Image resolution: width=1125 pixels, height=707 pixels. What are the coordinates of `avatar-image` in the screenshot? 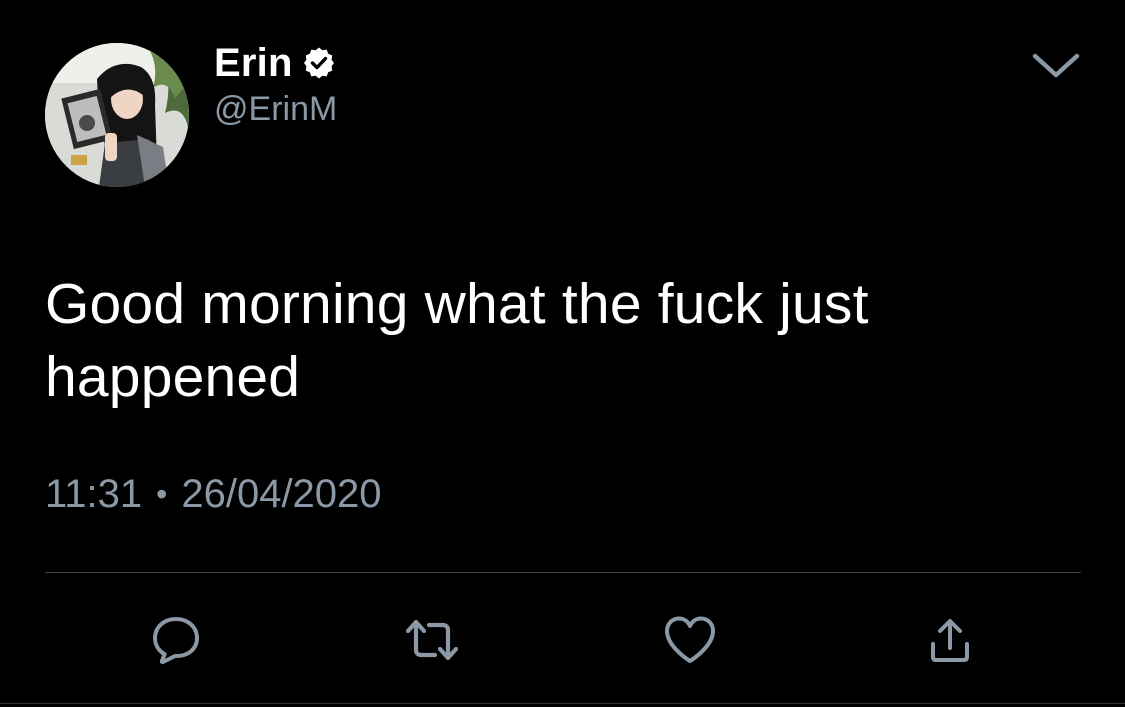 It's located at (117, 115).